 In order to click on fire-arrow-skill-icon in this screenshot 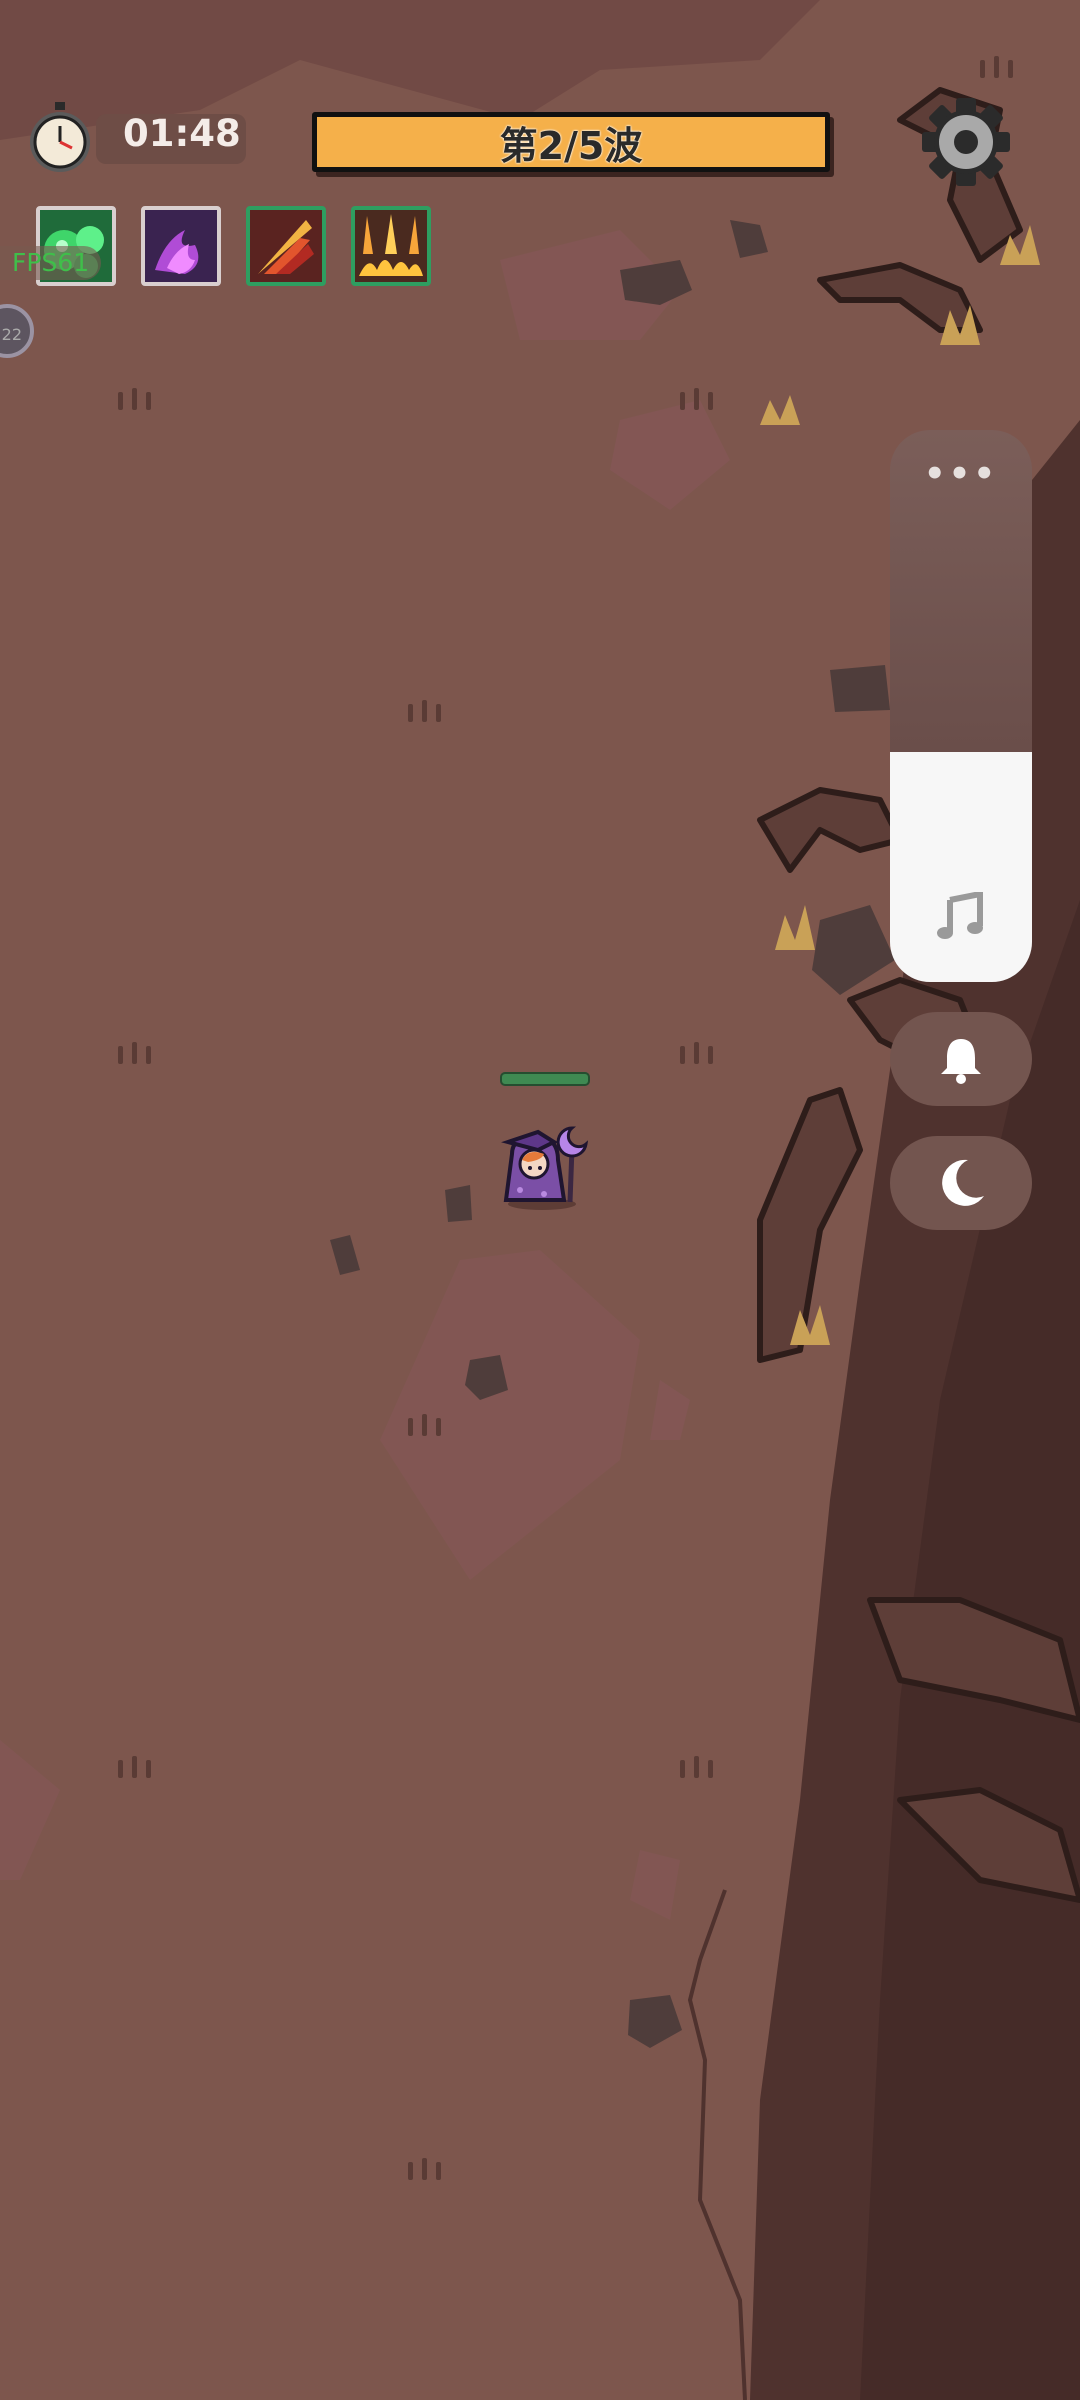, I will do `click(286, 246)`.